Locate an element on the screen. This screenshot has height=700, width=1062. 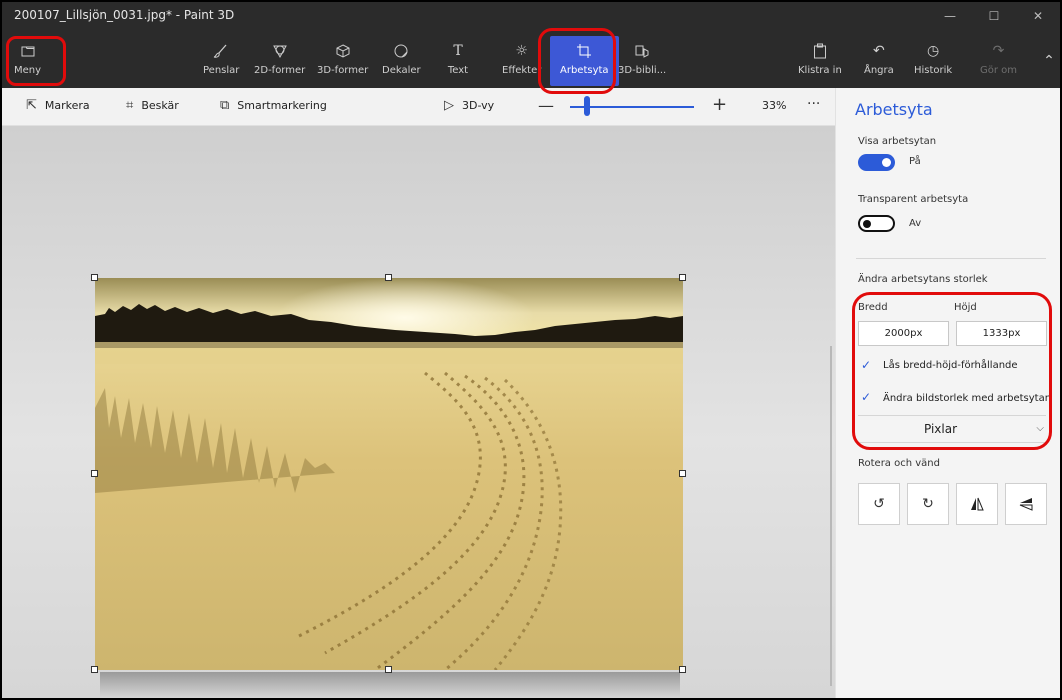
zoom-slider-thumb is located at coordinates (587, 106).